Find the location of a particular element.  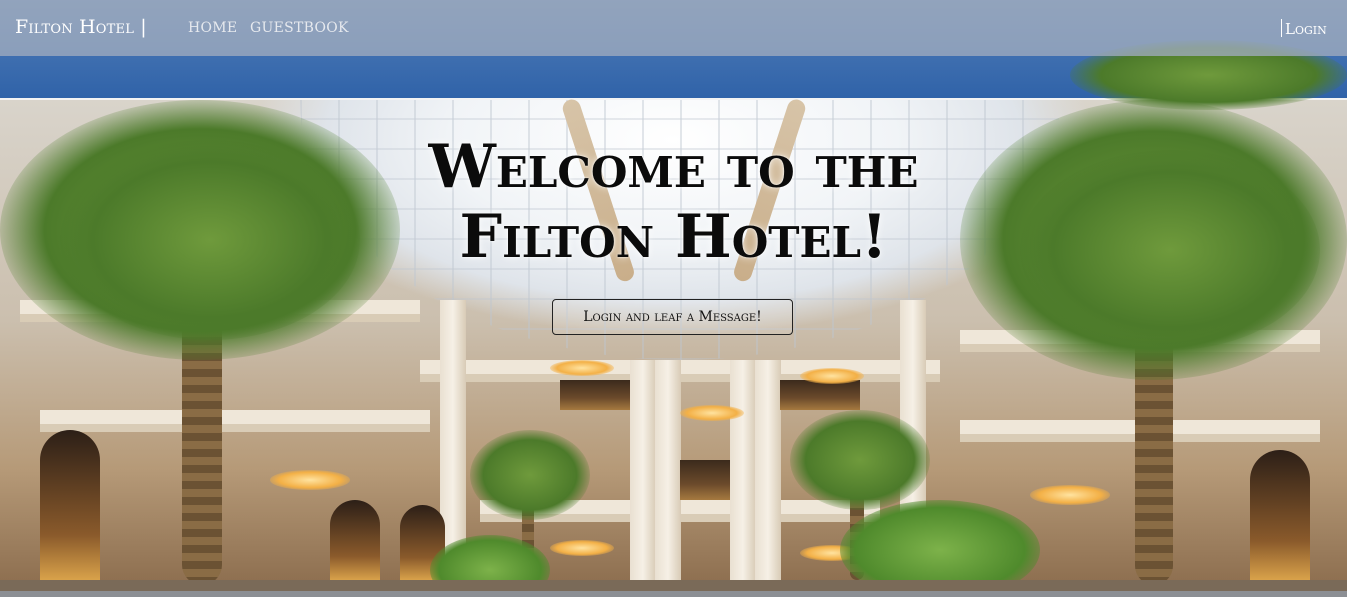

page-bottom-strip is located at coordinates (673, 594).